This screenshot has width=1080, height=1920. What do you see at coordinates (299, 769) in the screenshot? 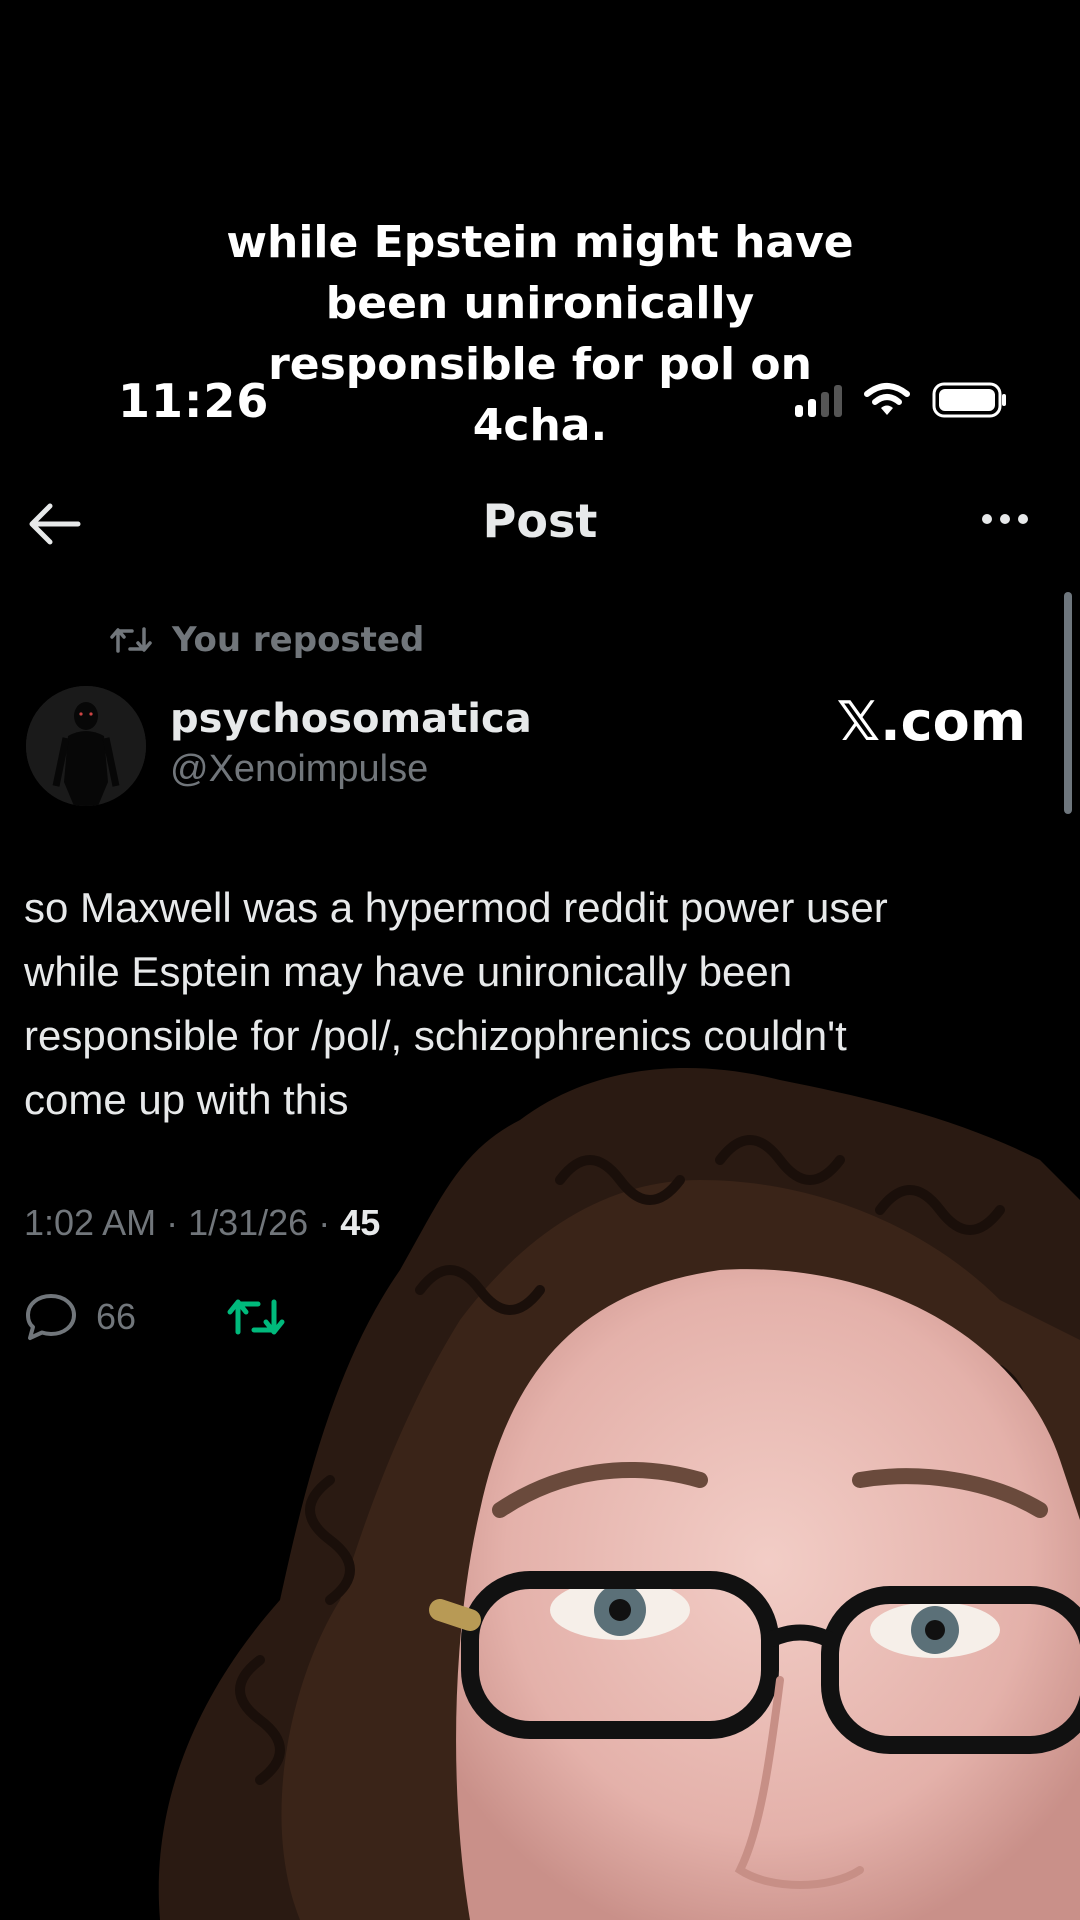
I see `author-handle: @Xenoimpulse` at bounding box center [299, 769].